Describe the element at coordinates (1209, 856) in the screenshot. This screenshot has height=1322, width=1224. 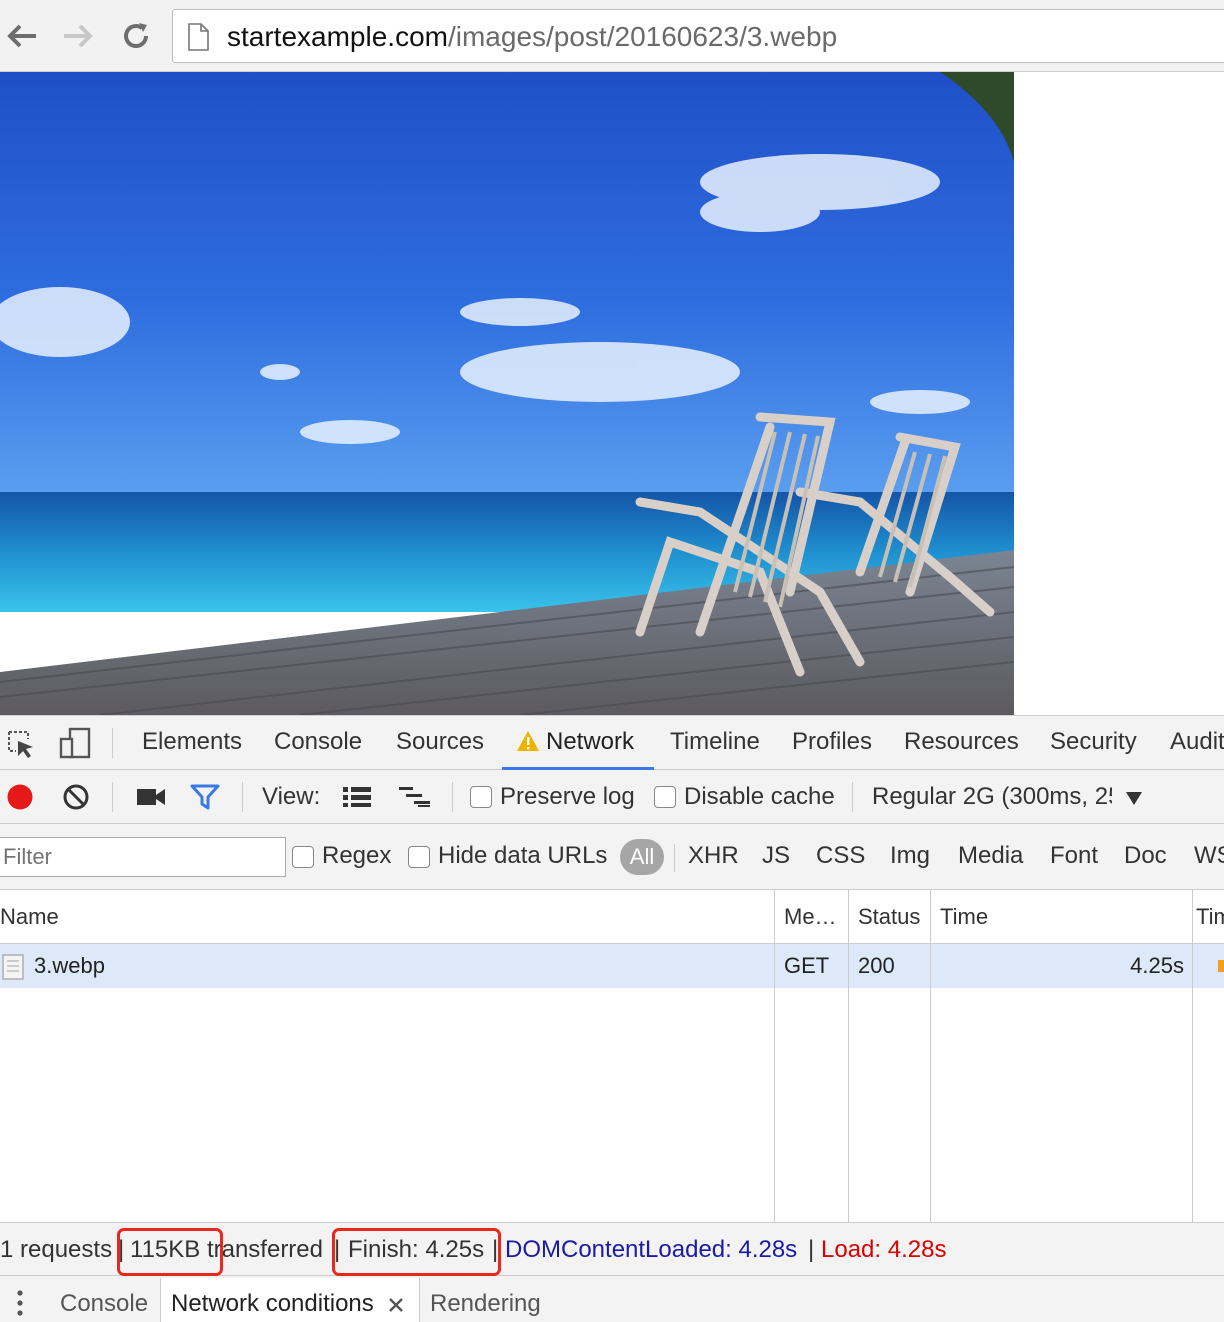
I see `type-filter-ws: WS` at that location.